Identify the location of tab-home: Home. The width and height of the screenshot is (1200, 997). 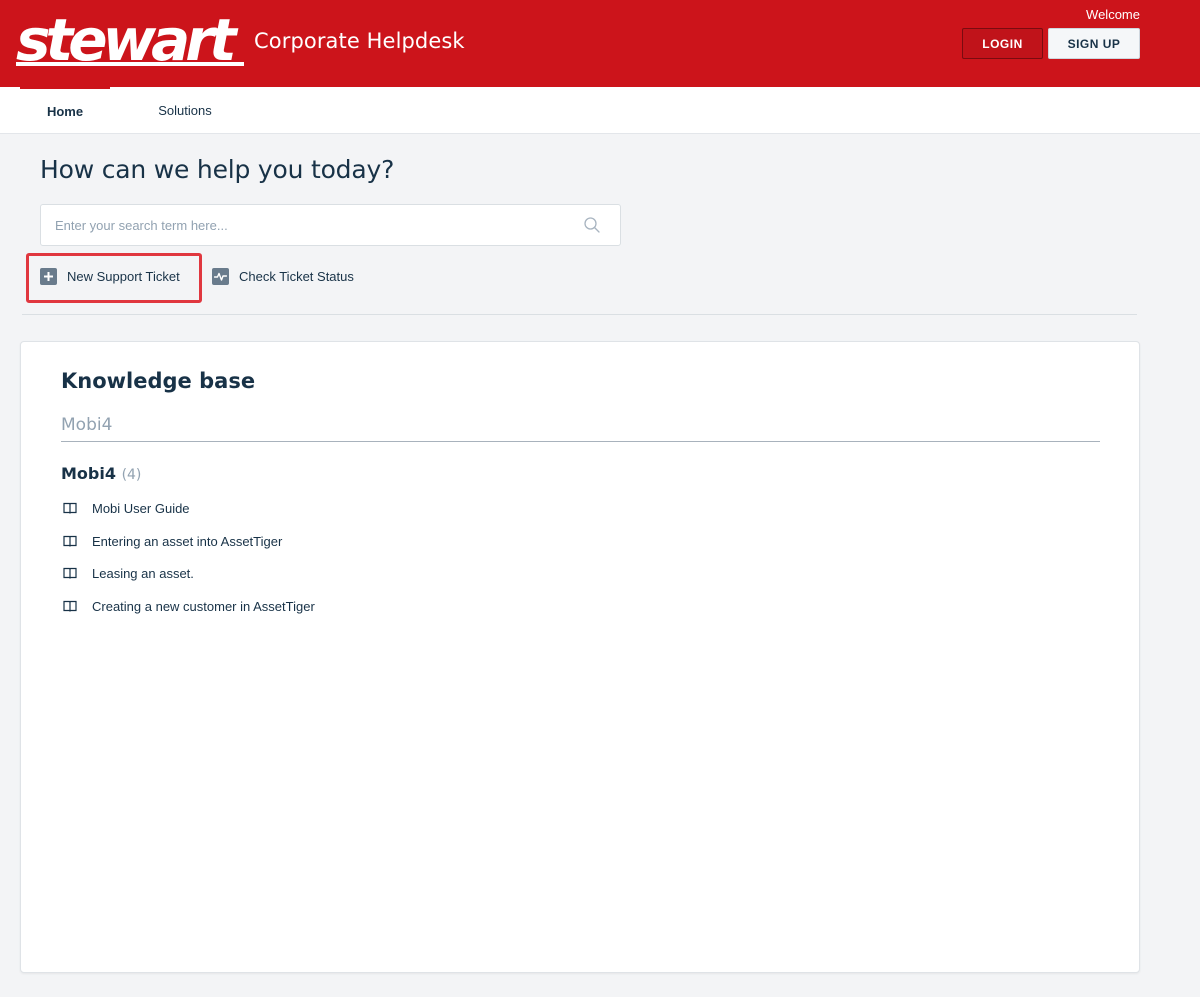
(65, 110).